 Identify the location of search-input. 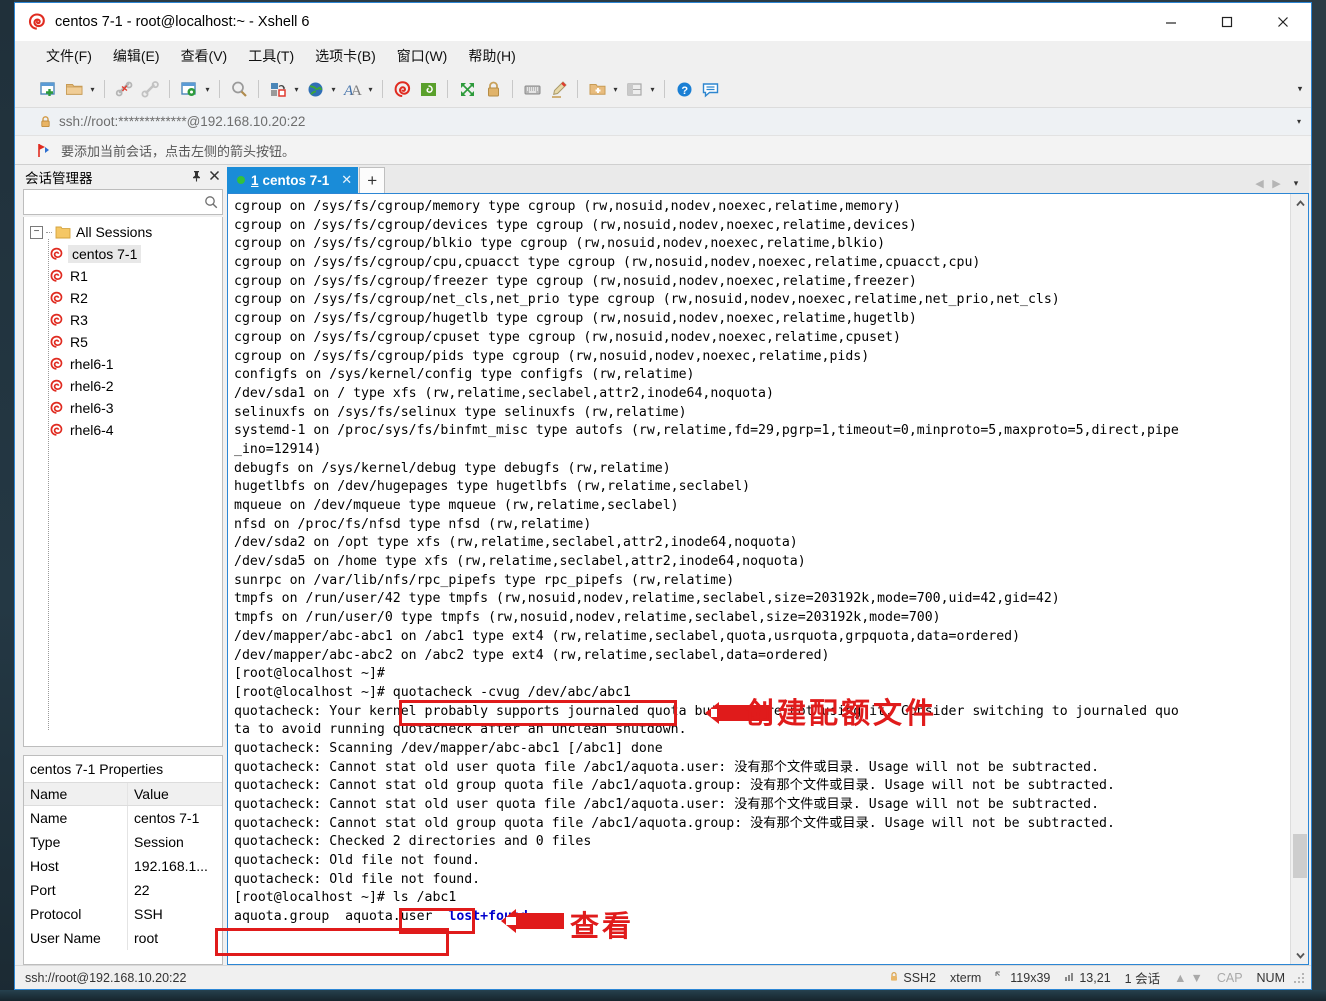
(116, 202).